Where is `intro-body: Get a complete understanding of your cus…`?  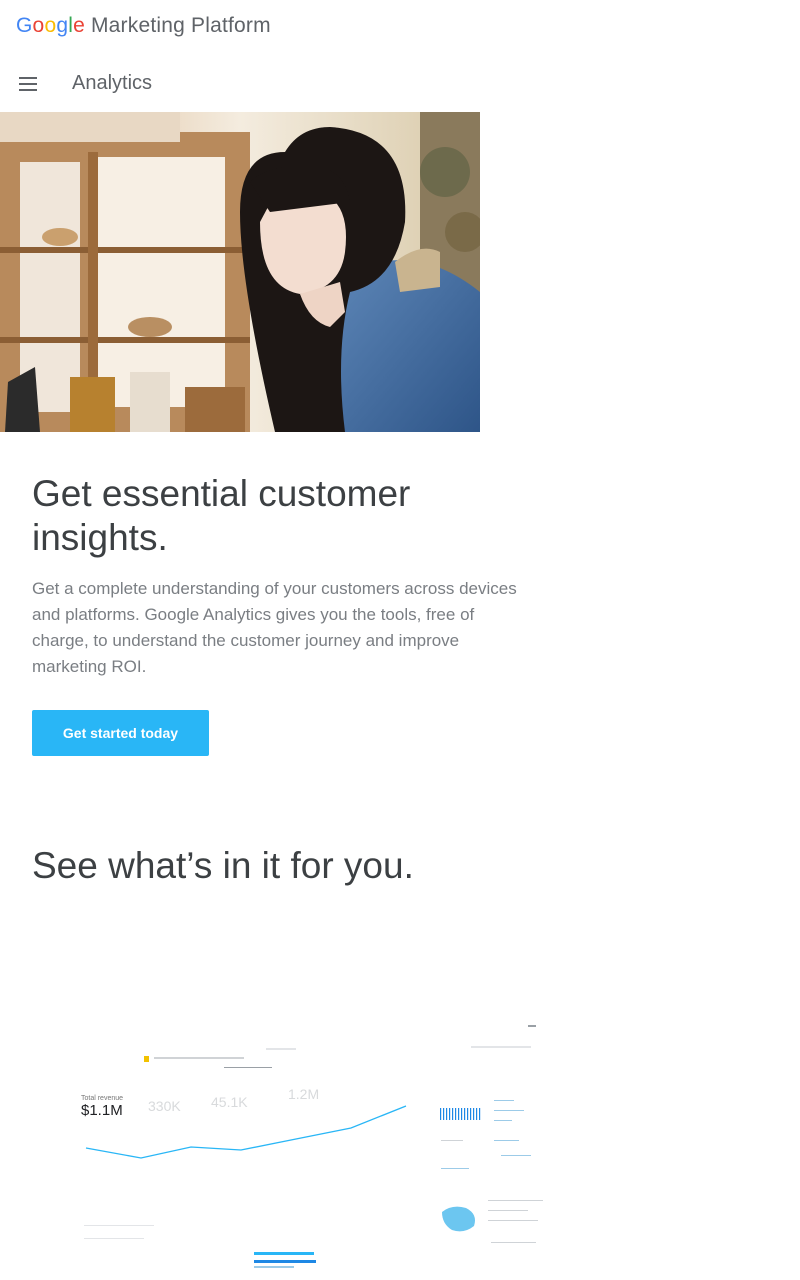 intro-body: Get a complete understanding of your cus… is located at coordinates (274, 627).